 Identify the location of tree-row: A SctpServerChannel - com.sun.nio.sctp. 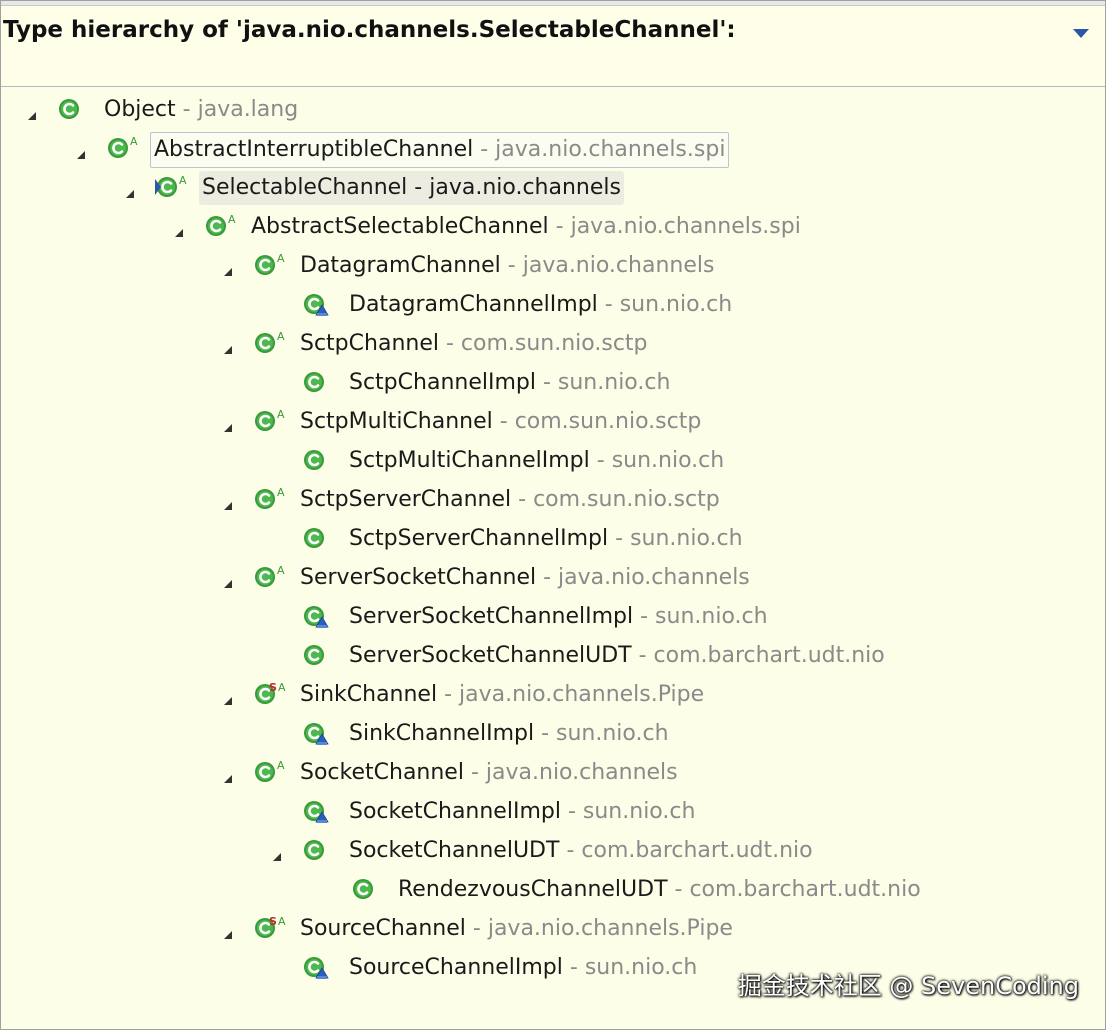
(553, 500).